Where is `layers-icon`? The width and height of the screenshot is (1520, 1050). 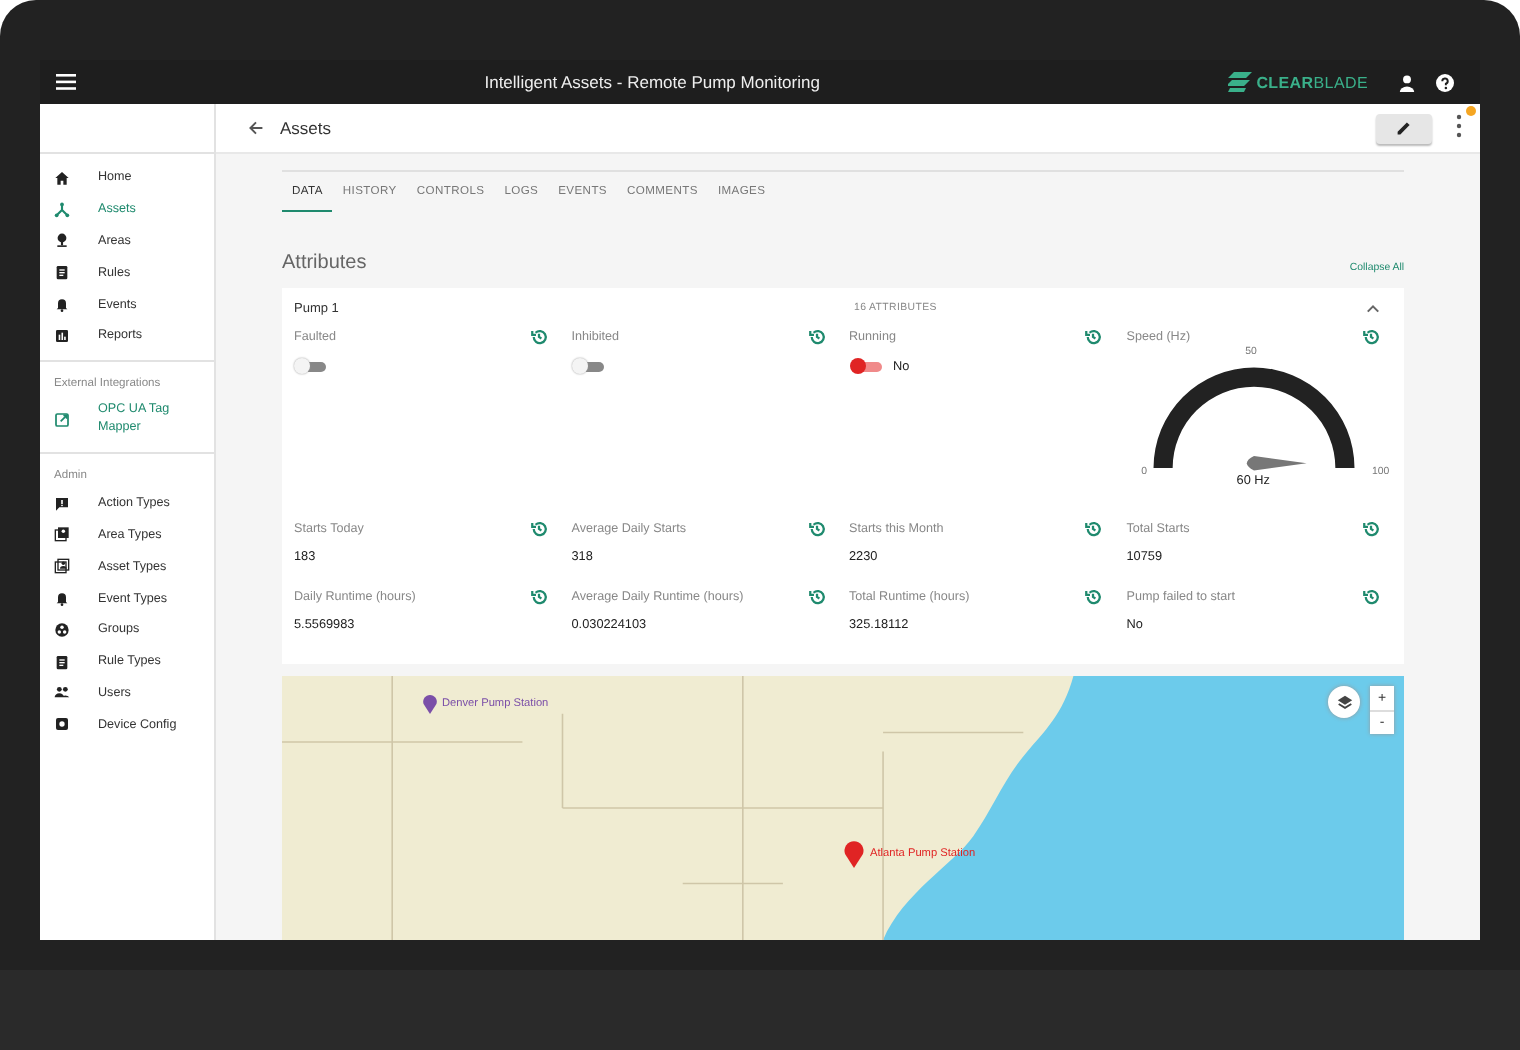 layers-icon is located at coordinates (1344, 702).